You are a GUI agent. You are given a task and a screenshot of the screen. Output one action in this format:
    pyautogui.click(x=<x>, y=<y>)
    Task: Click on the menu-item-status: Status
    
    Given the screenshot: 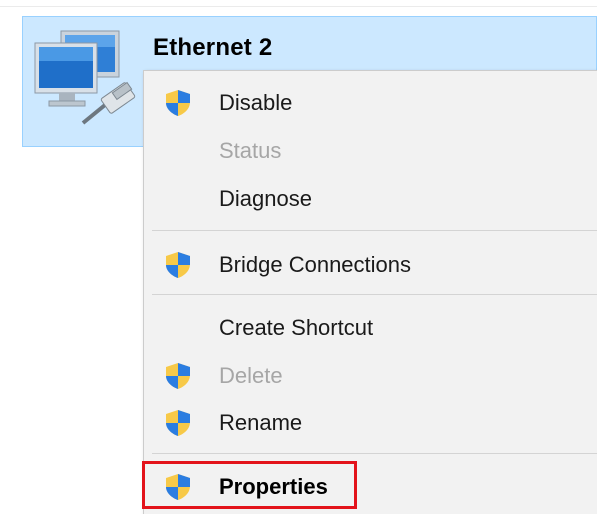 What is the action you would take?
    pyautogui.click(x=370, y=151)
    